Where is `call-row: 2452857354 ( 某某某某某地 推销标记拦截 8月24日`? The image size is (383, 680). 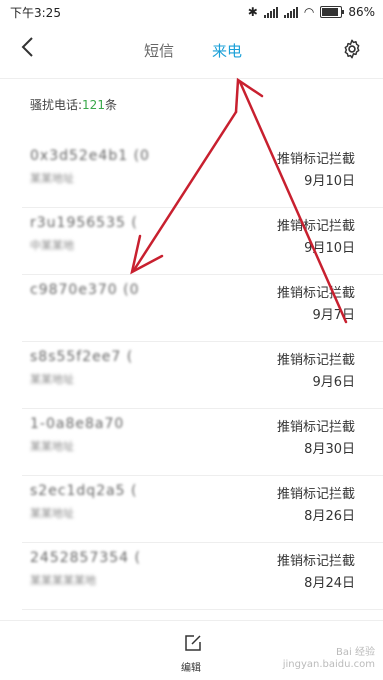 call-row: 2452857354 ( 某某某某某地 推销标记拦截 8月24日 is located at coordinates (191, 576).